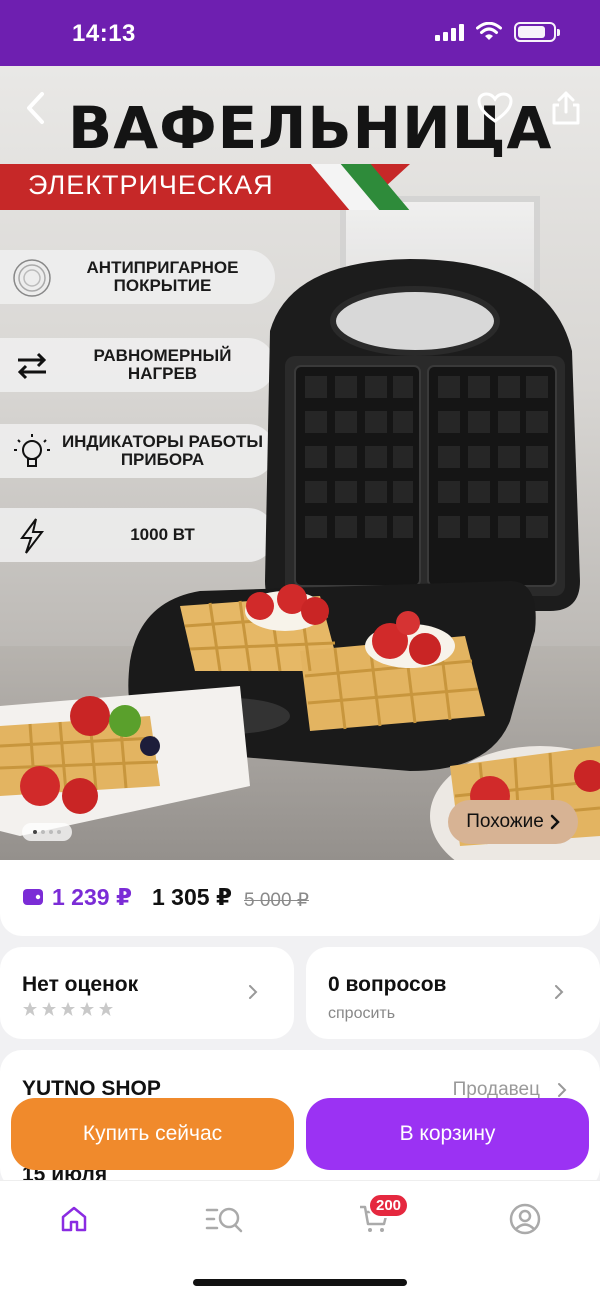 Image resolution: width=600 pixels, height=1297 pixels. Describe the element at coordinates (32, 366) in the screenshot. I see `arrows-icon` at that location.